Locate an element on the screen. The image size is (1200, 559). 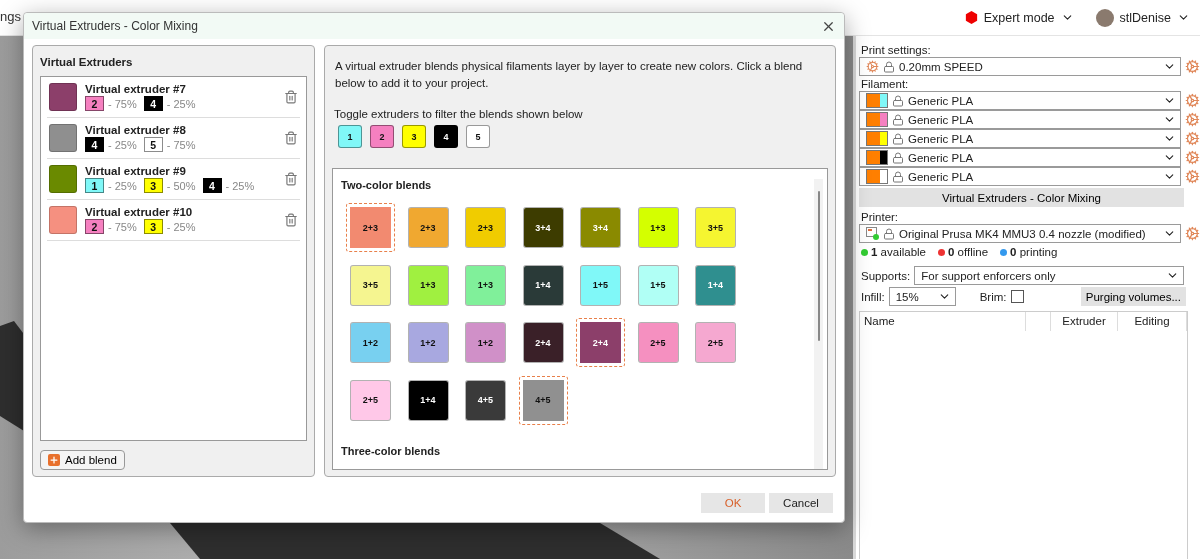
description-text: A virtual extruder blends physical filaments layer by layer to create new colors. Click a blend below to add it to your project. is located at coordinates (569, 75).